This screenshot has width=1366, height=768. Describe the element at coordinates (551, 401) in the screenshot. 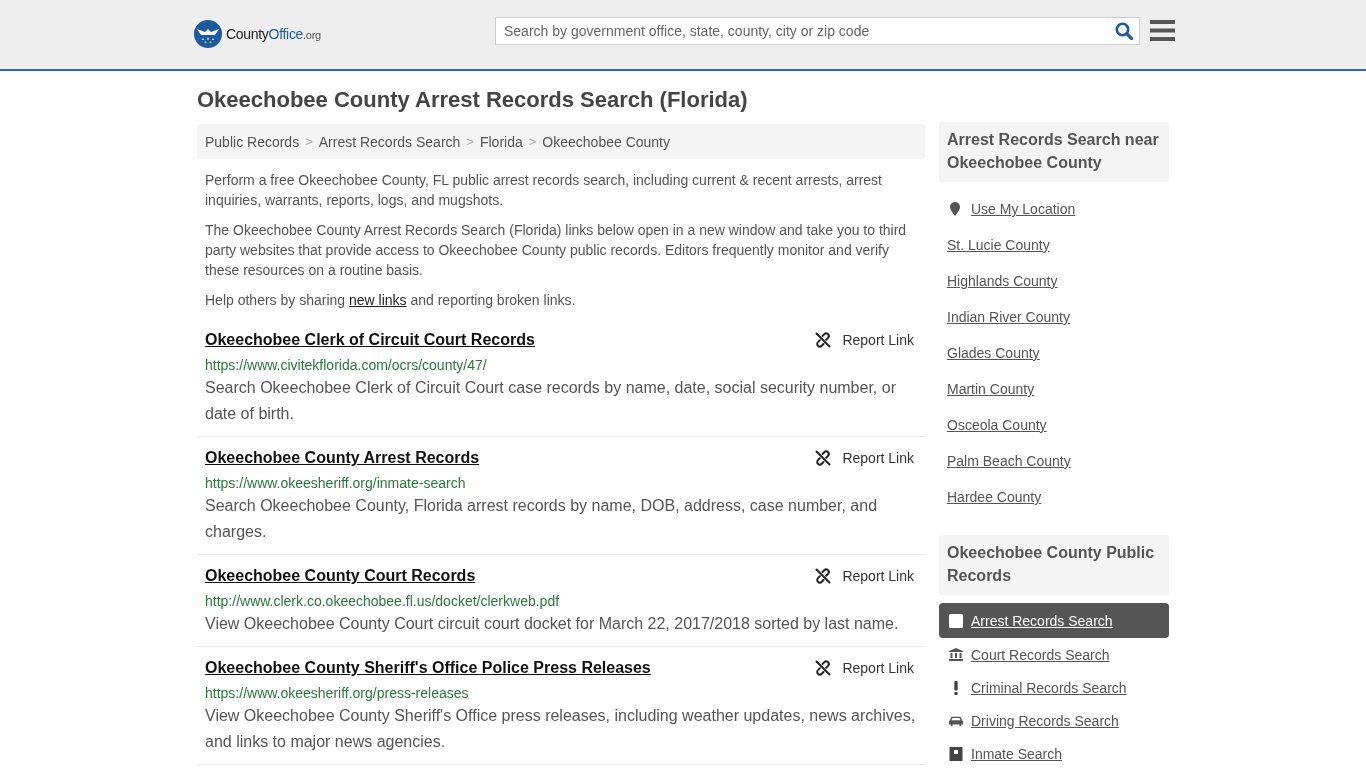

I see `listing-description: Search Okeechobee Clerk of Circuit Court case records by name, date, social security number, or date of birth.` at that location.